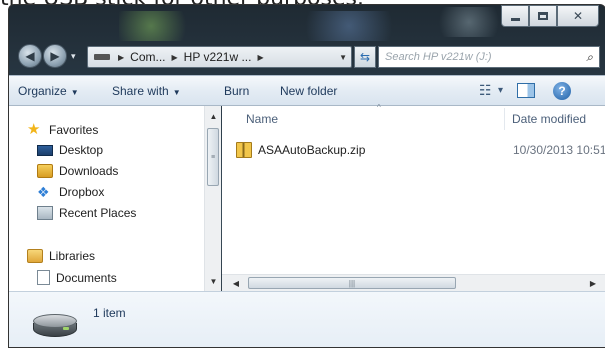 Image resolution: width=605 pixels, height=350 pixels. What do you see at coordinates (379, 107) in the screenshot?
I see `sort-ascending-icon: ^` at bounding box center [379, 107].